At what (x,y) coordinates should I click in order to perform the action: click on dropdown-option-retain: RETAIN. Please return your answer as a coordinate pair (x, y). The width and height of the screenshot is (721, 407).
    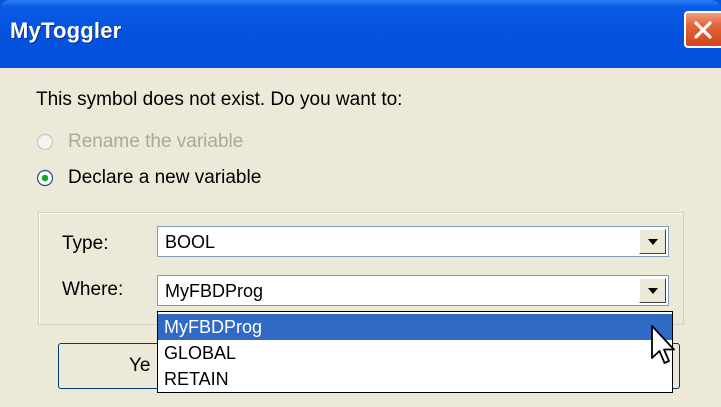
    Looking at the image, I should click on (415, 379).